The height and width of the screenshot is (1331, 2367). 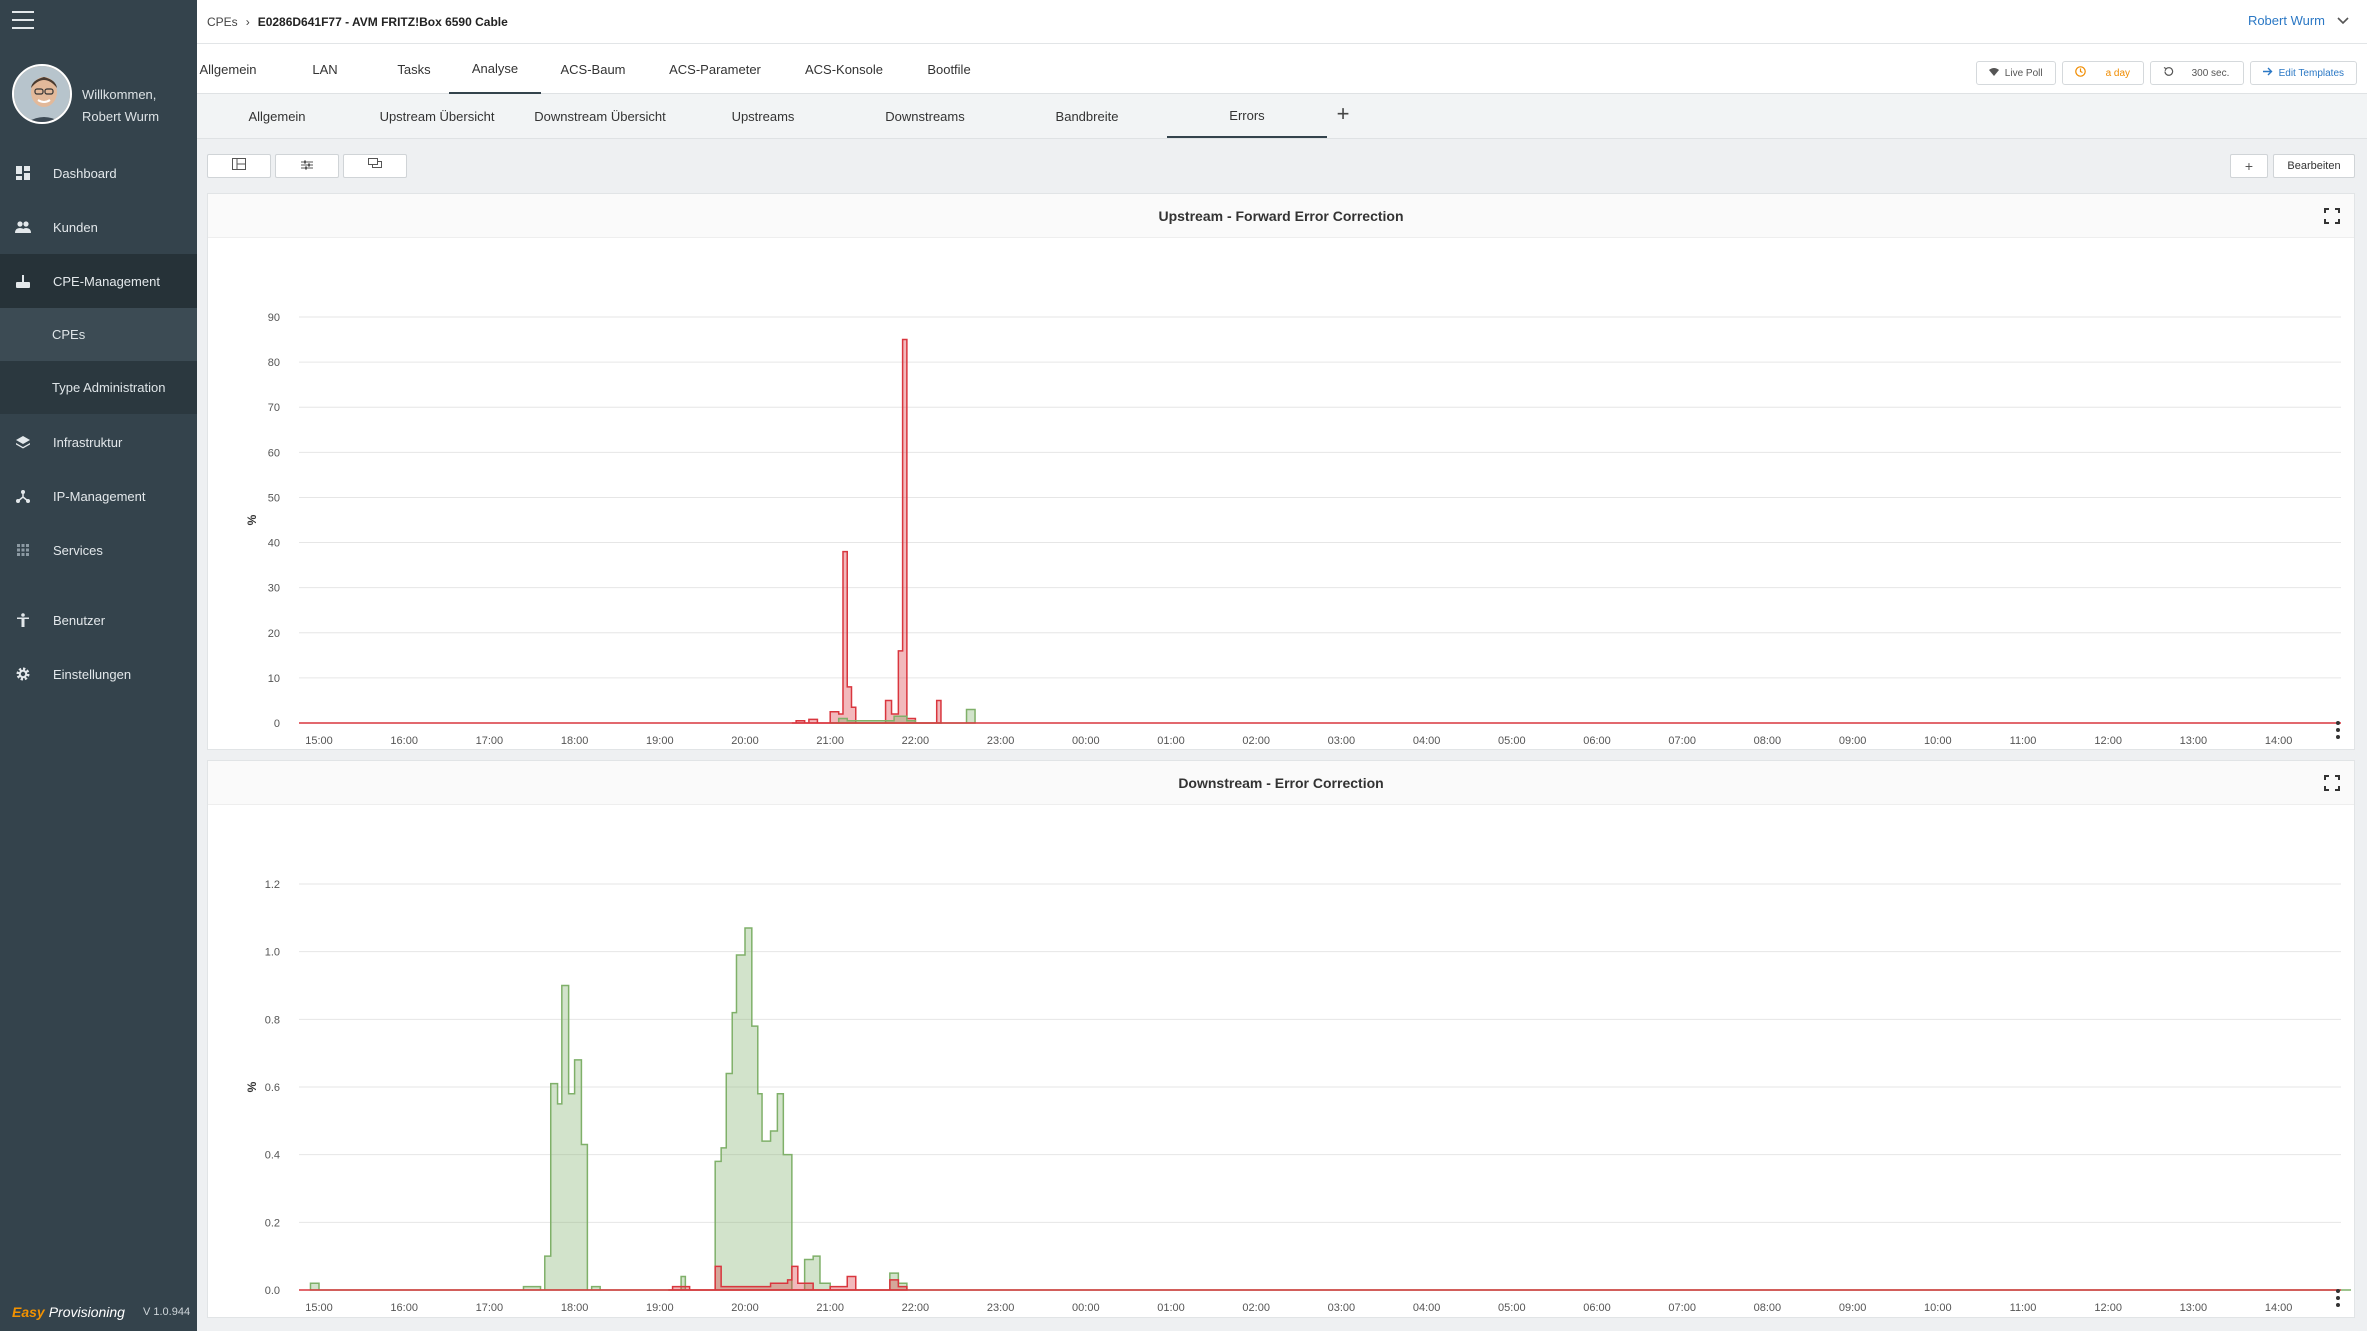 I want to click on subtab-label: Downstreams, so click(x=925, y=116).